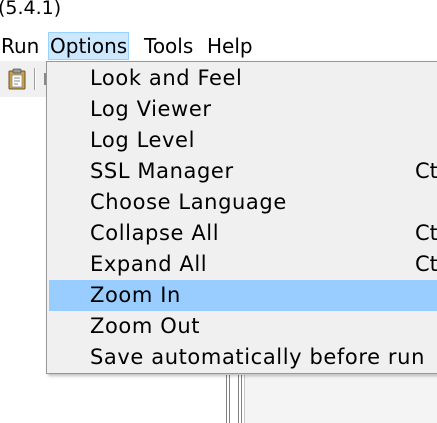  Describe the element at coordinates (135, 295) in the screenshot. I see `menu-item-label: Zoom In` at that location.